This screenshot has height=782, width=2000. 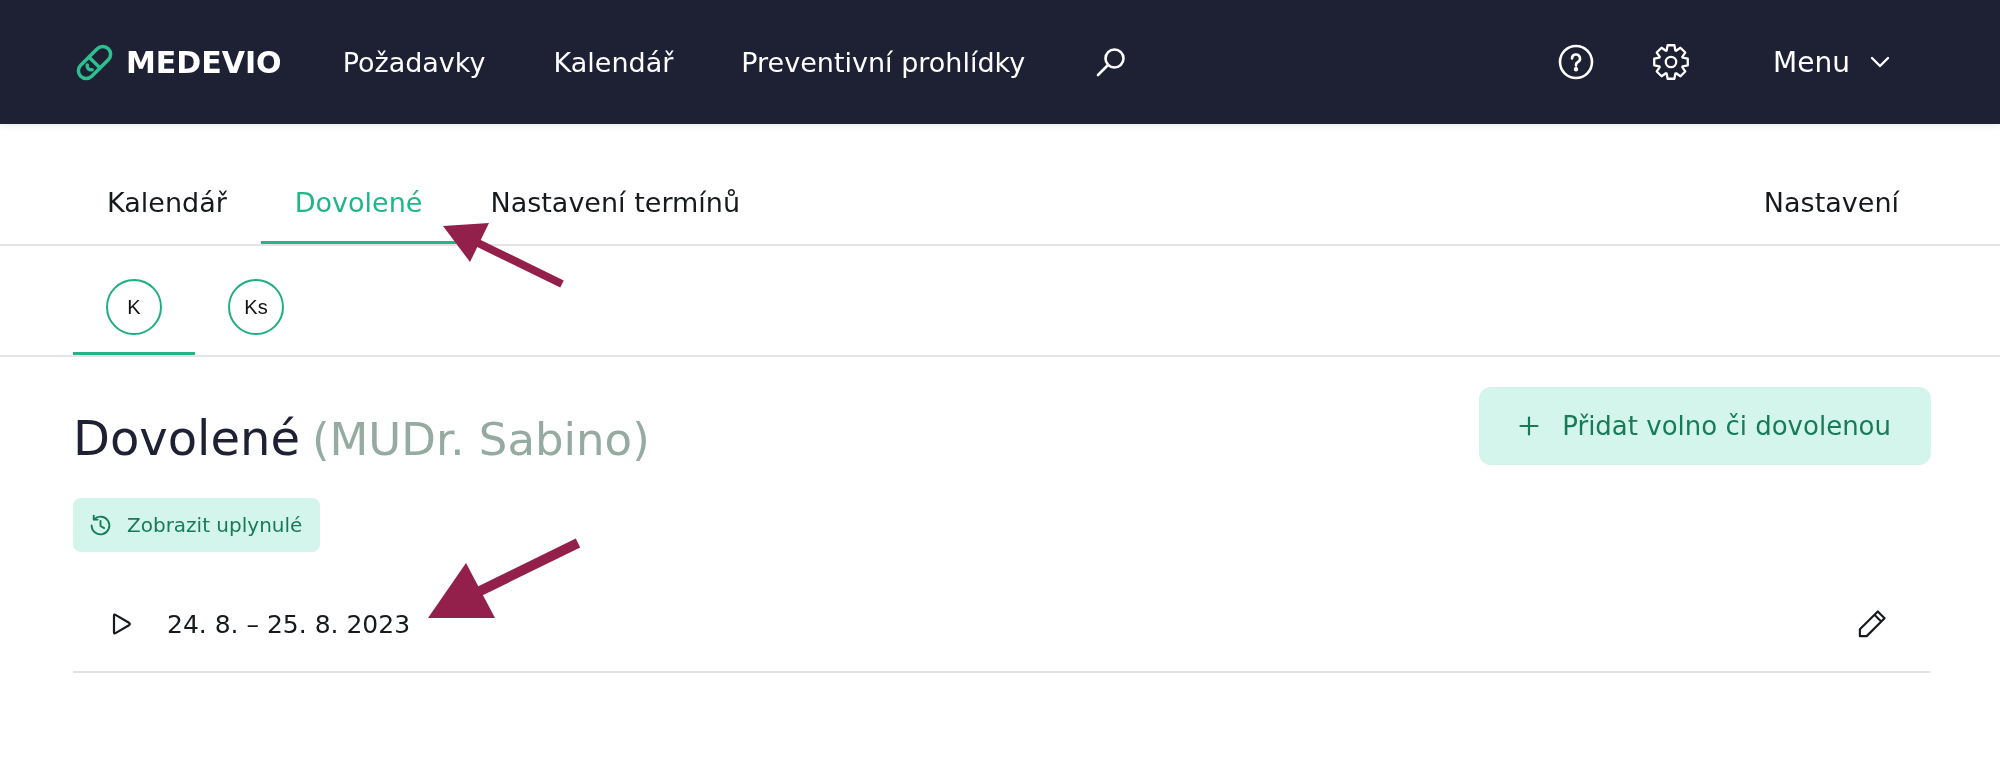 I want to click on chevron-down-icon, so click(x=1880, y=62).